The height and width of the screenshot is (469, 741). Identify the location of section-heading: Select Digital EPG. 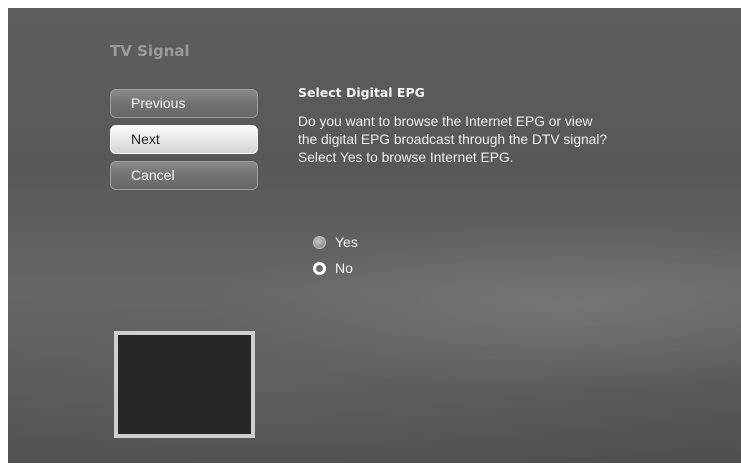
(361, 92).